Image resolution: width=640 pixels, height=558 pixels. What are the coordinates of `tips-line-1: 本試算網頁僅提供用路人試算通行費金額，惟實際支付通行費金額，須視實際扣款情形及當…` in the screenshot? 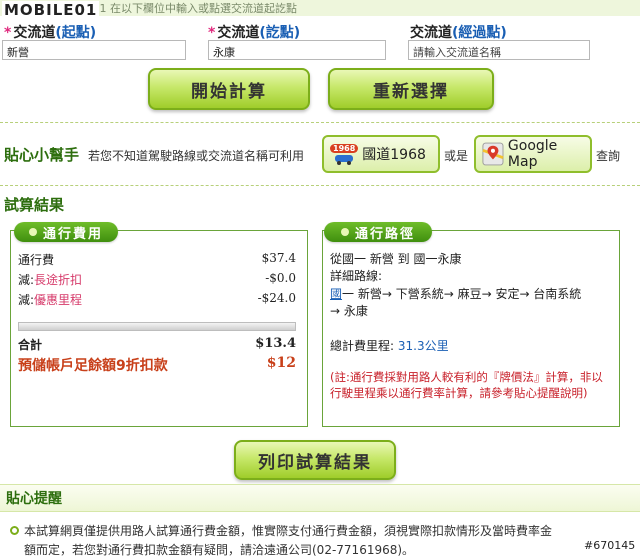 It's located at (288, 531).